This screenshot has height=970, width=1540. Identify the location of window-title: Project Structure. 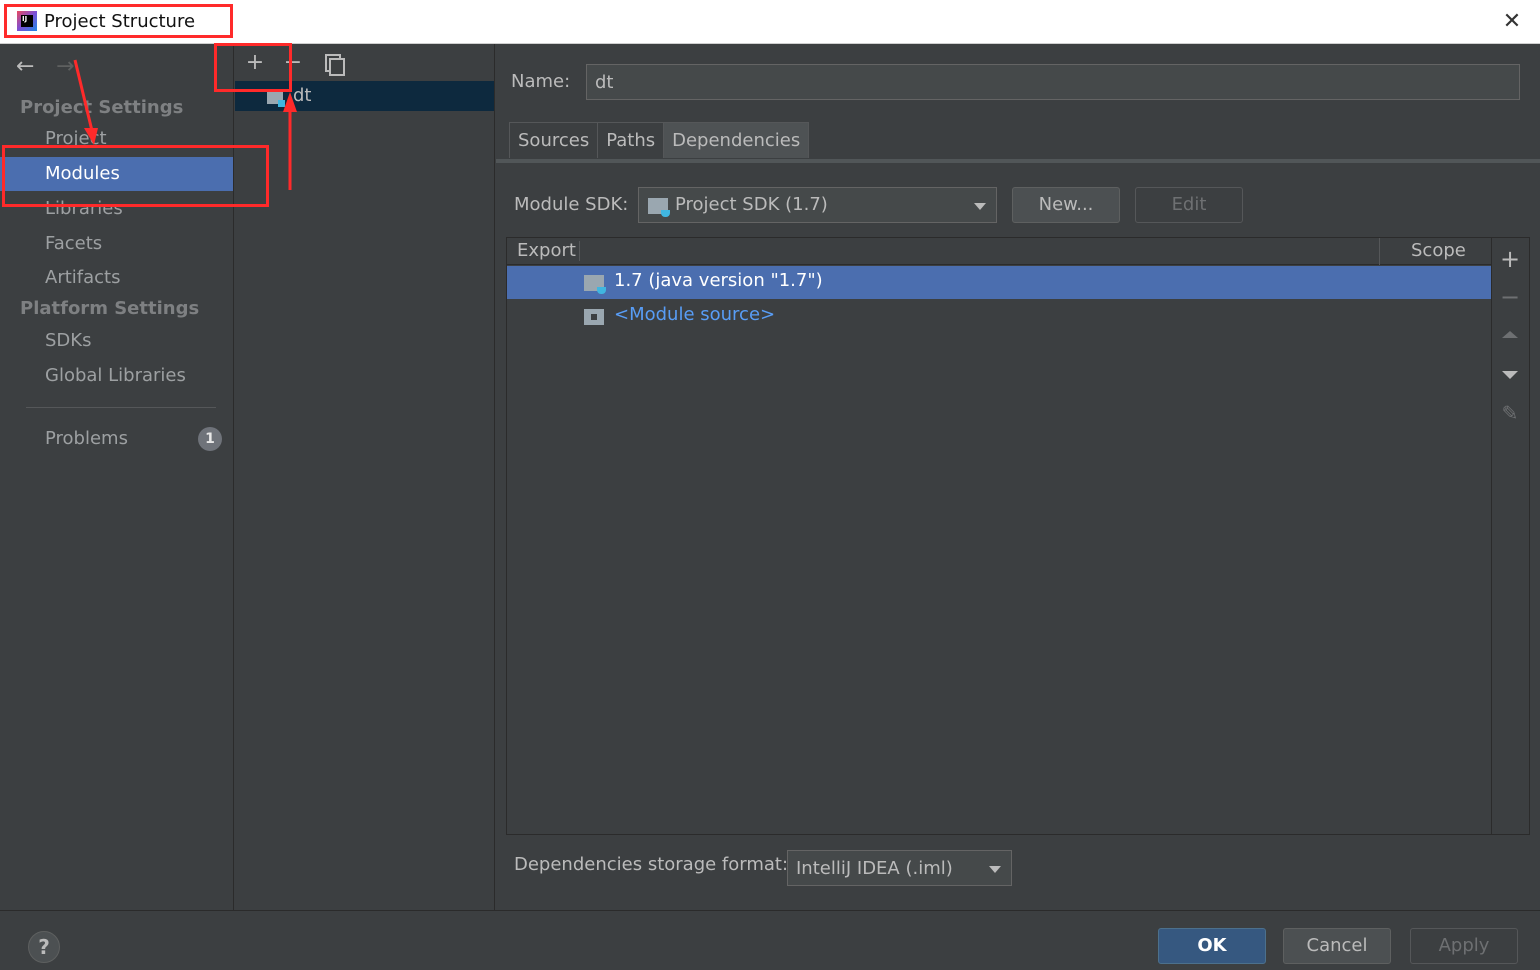
(120, 21).